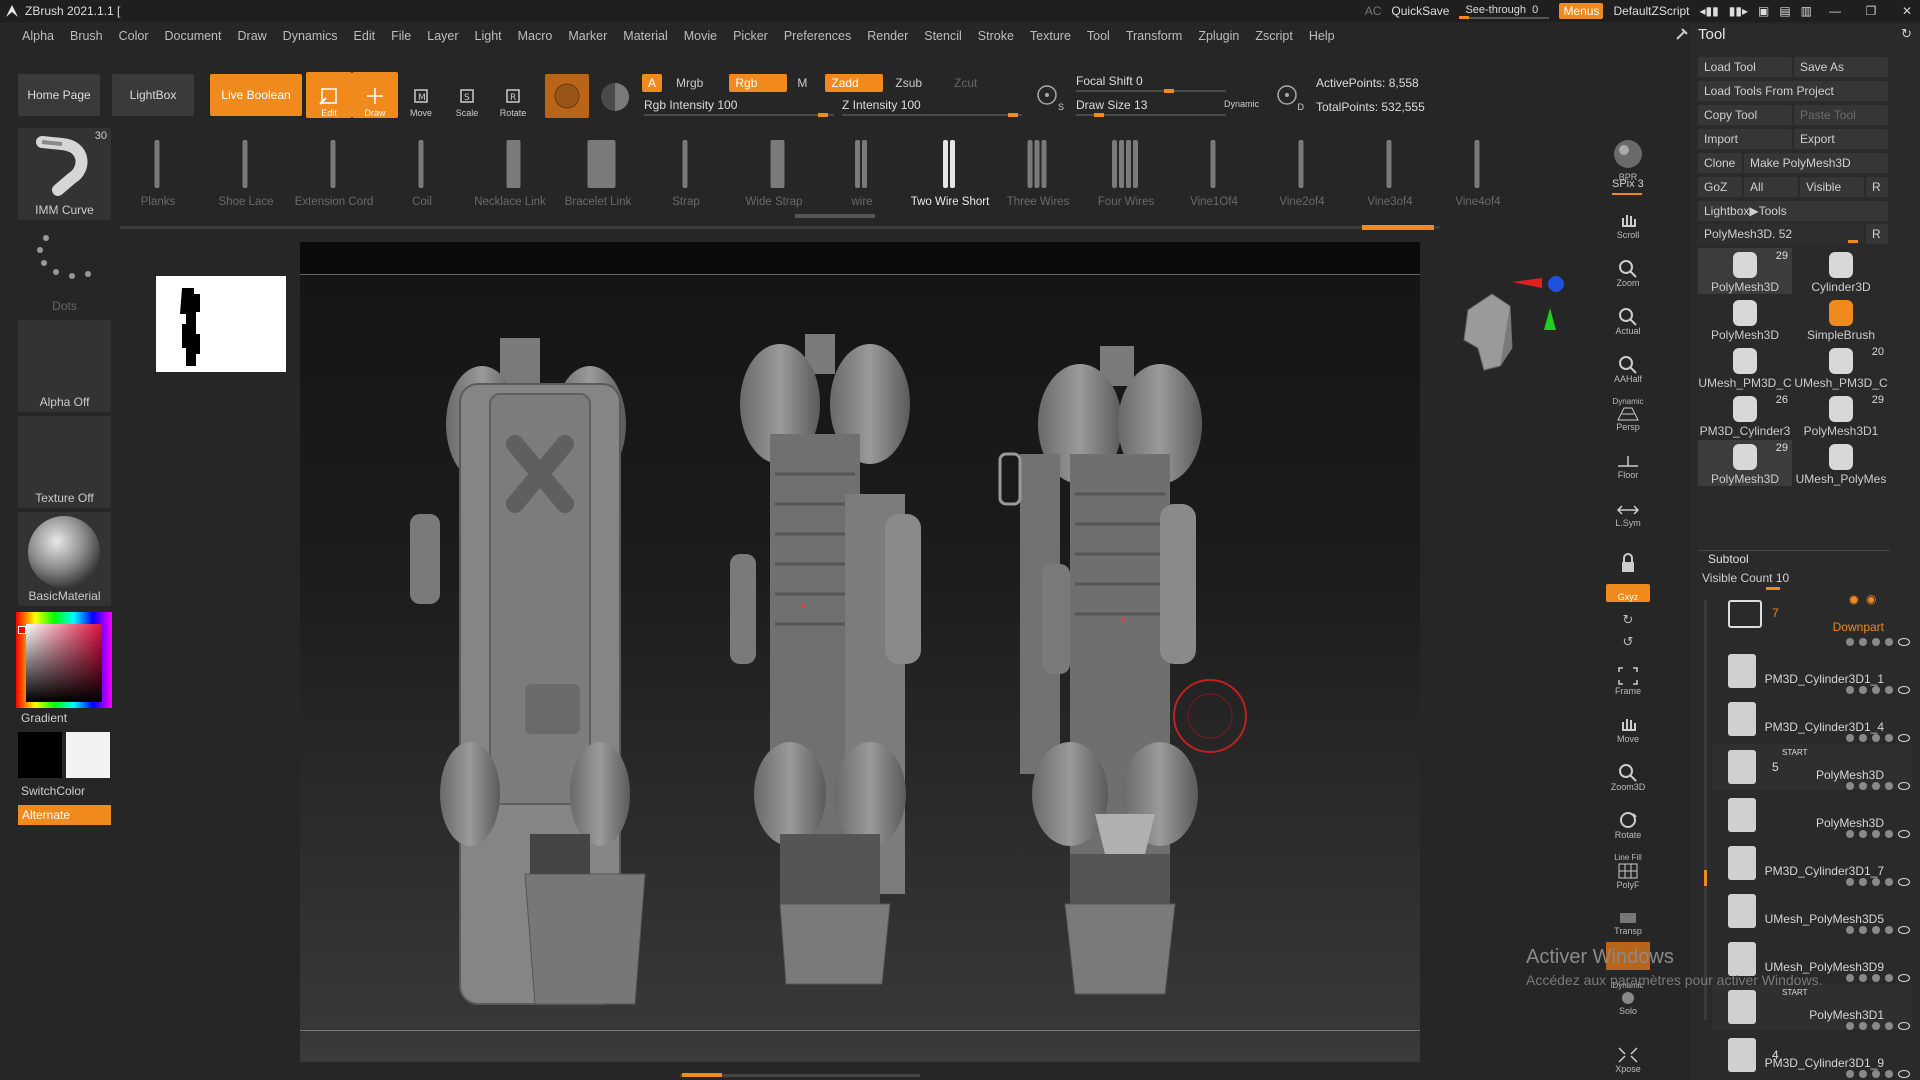 Image resolution: width=1920 pixels, height=1080 pixels. I want to click on alternate-button: Alternate, so click(64, 815).